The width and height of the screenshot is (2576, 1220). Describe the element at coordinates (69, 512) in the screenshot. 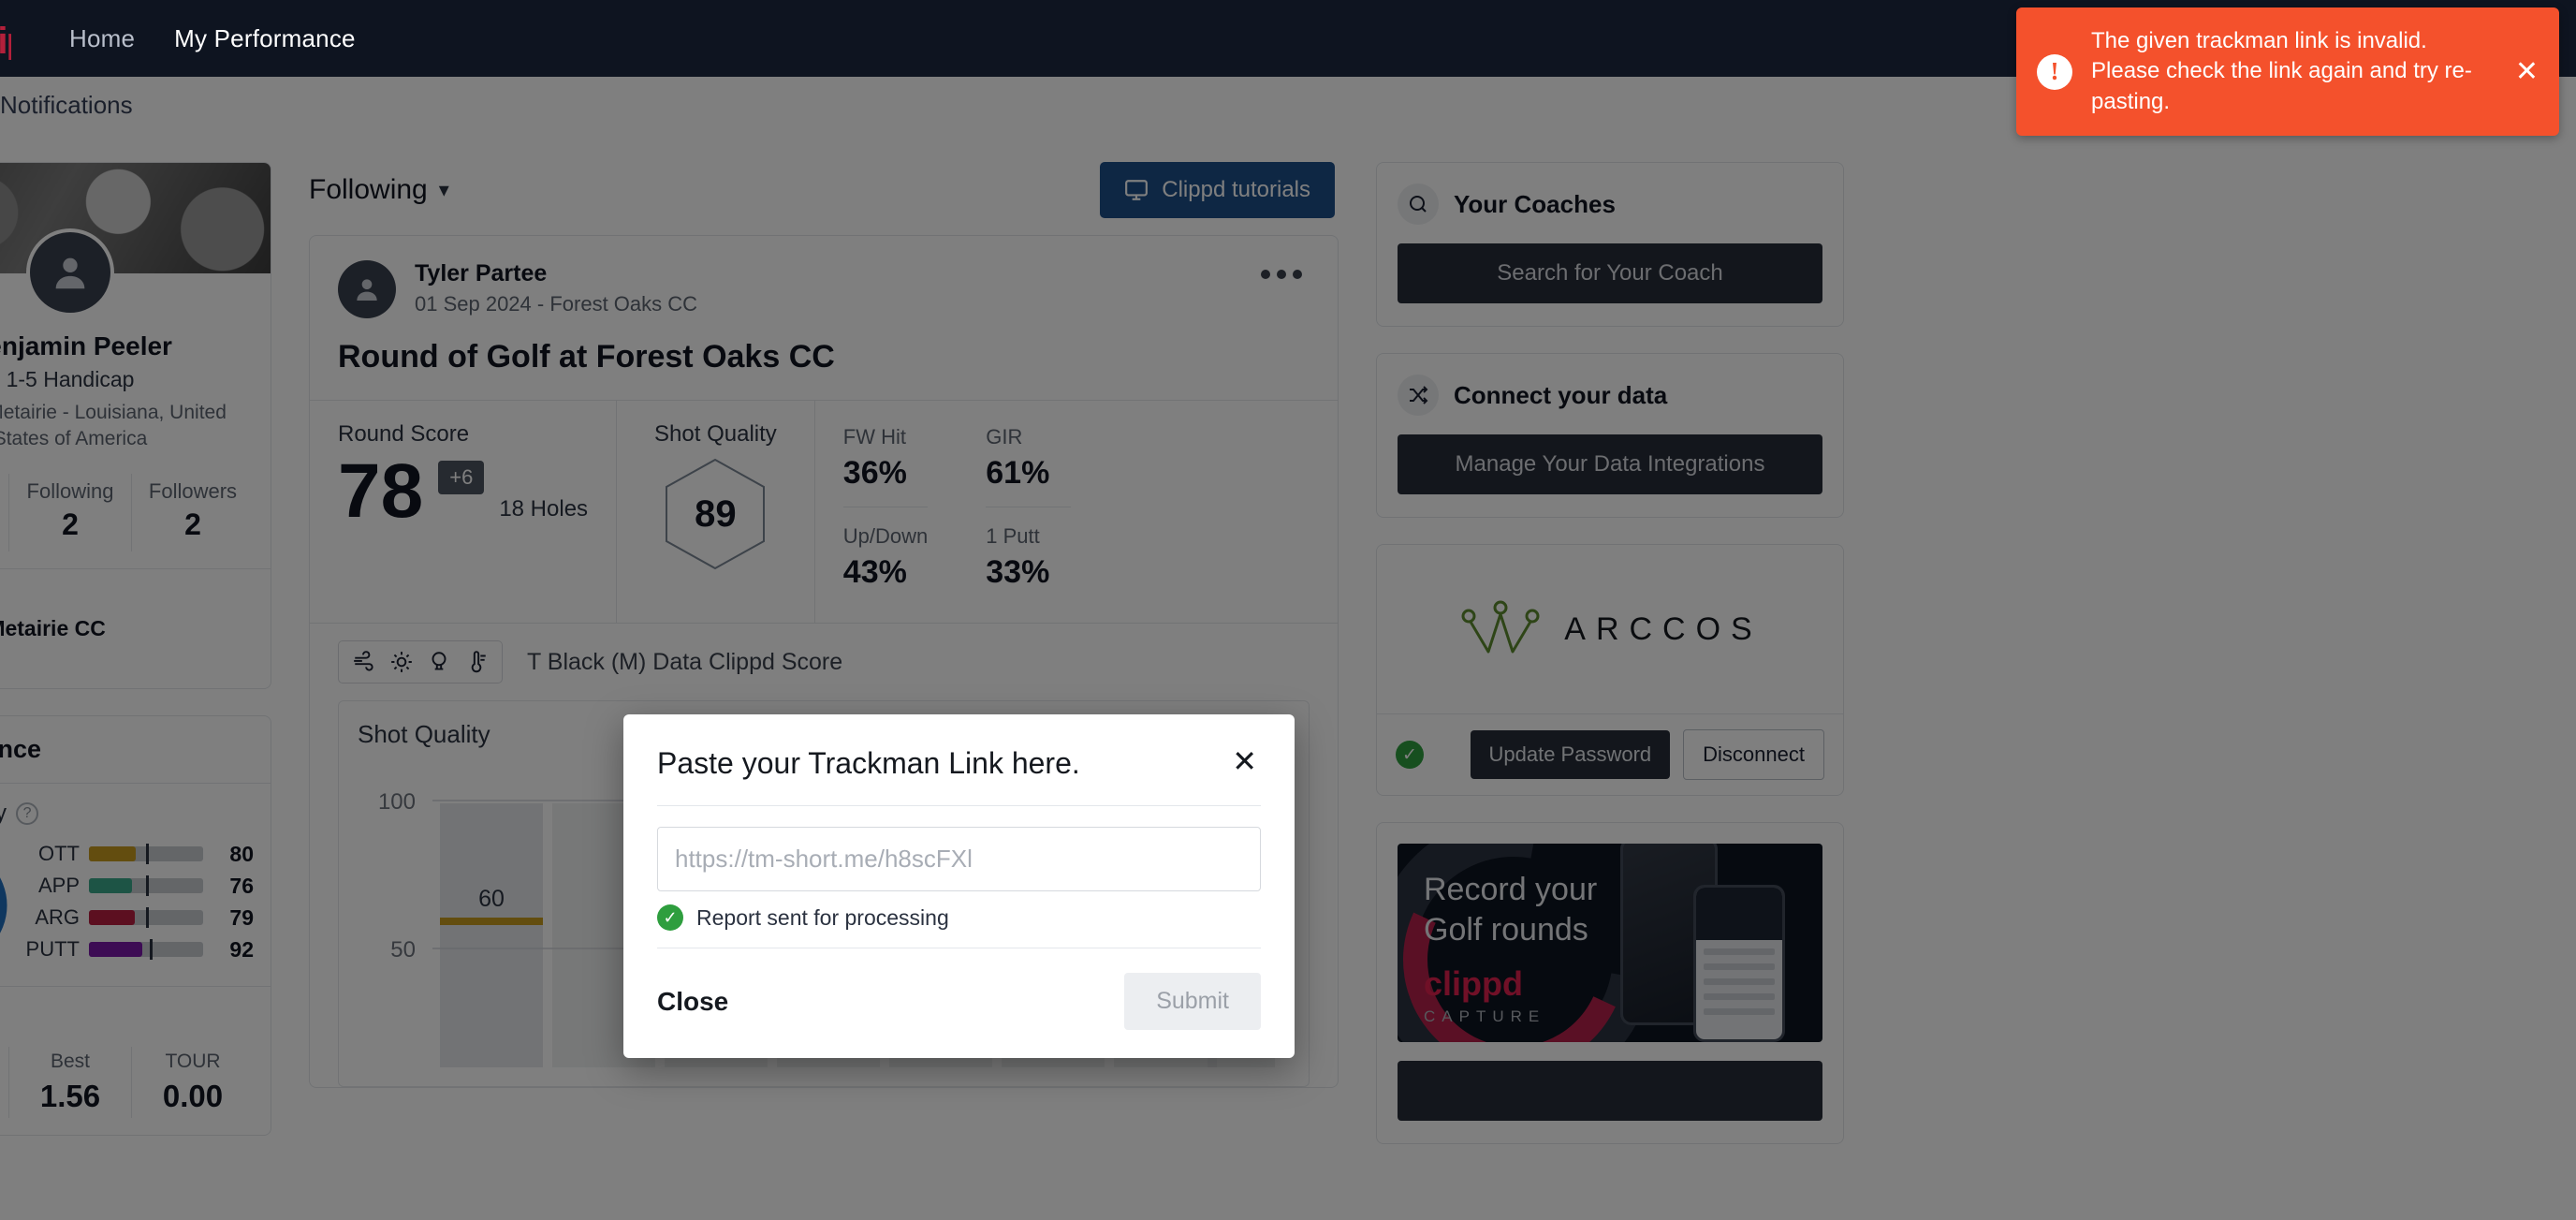

I see `profile-stat-following: Following 2` at that location.